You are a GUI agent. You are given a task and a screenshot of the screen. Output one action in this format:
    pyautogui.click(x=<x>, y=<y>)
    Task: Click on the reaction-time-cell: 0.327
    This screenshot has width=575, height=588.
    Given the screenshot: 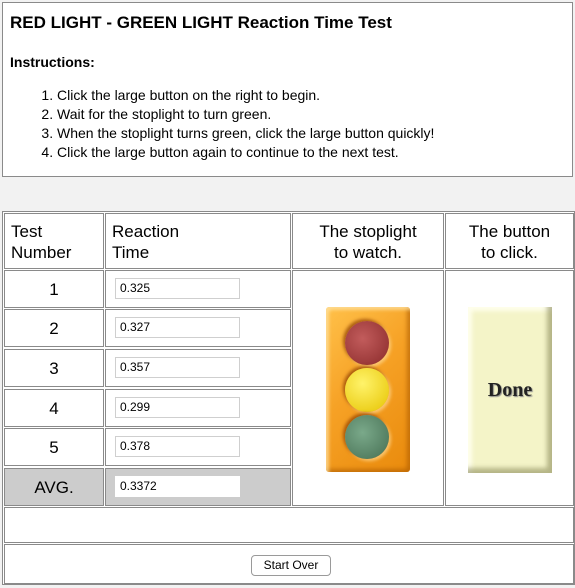 What is the action you would take?
    pyautogui.click(x=198, y=328)
    